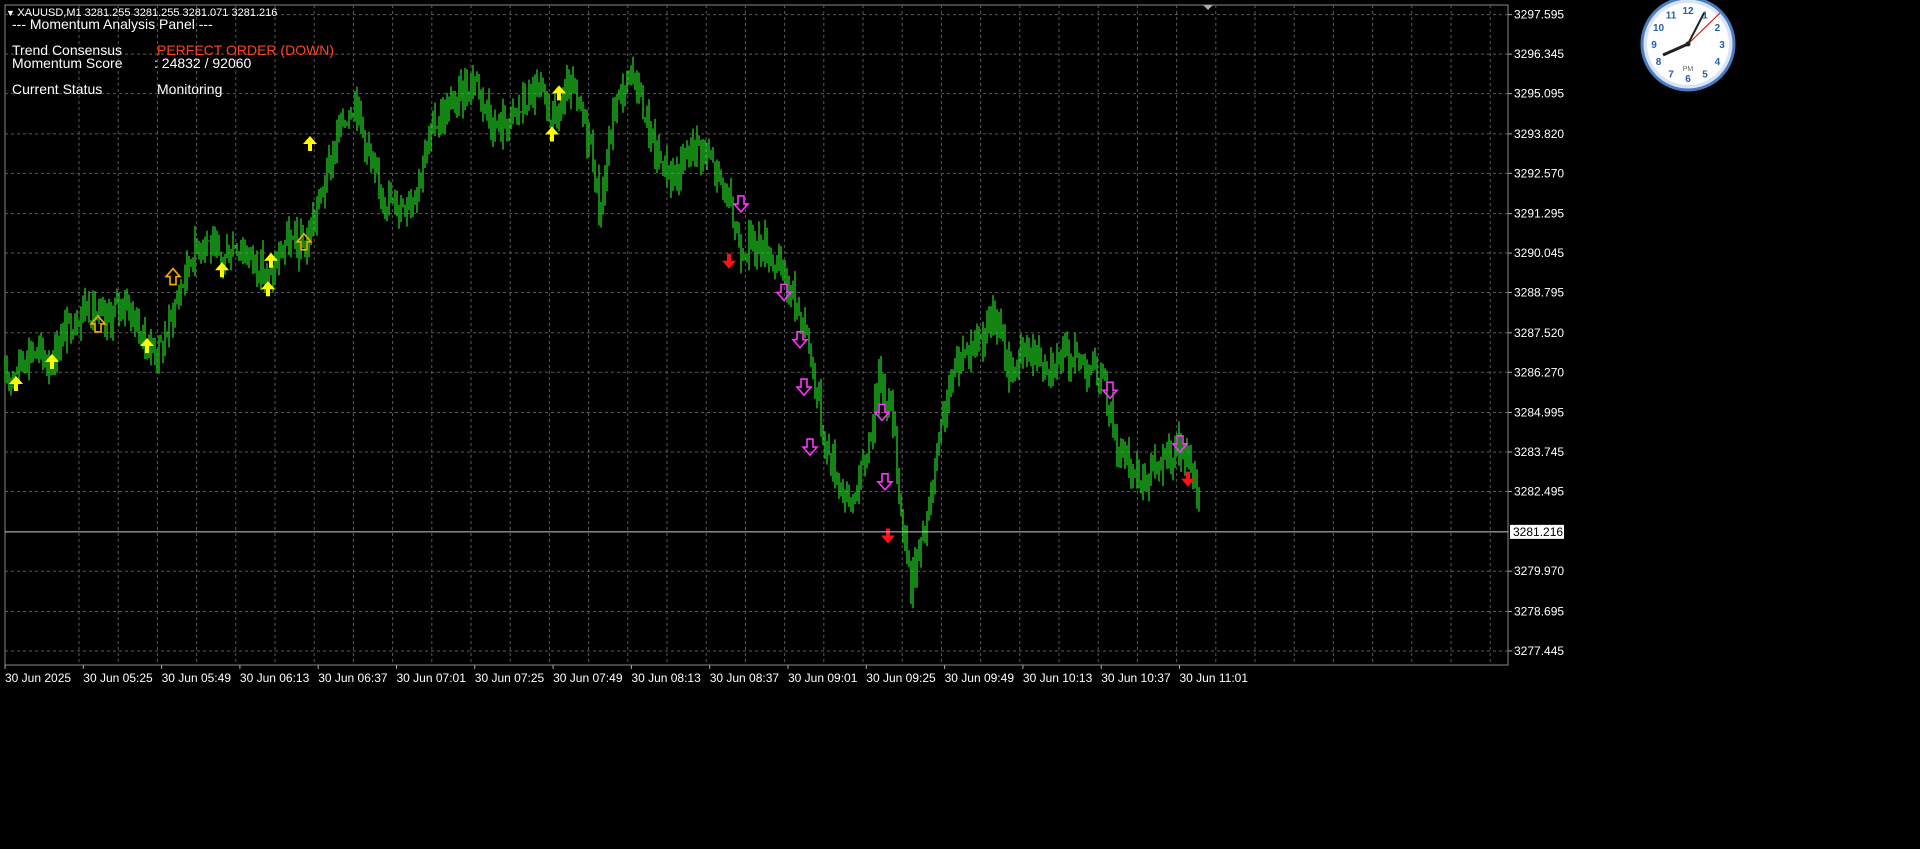 This screenshot has width=1920, height=849. Describe the element at coordinates (1214, 678) in the screenshot. I see `x-tick-label: 30 Jun 11:01` at that location.